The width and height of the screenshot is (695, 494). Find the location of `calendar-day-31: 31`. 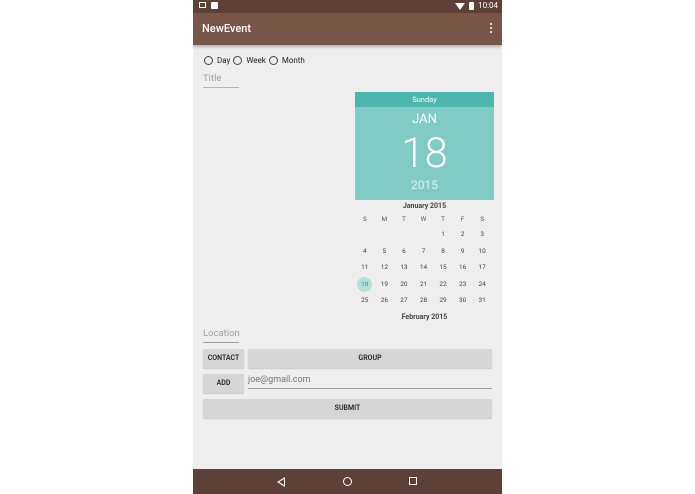

calendar-day-31: 31 is located at coordinates (482, 300).